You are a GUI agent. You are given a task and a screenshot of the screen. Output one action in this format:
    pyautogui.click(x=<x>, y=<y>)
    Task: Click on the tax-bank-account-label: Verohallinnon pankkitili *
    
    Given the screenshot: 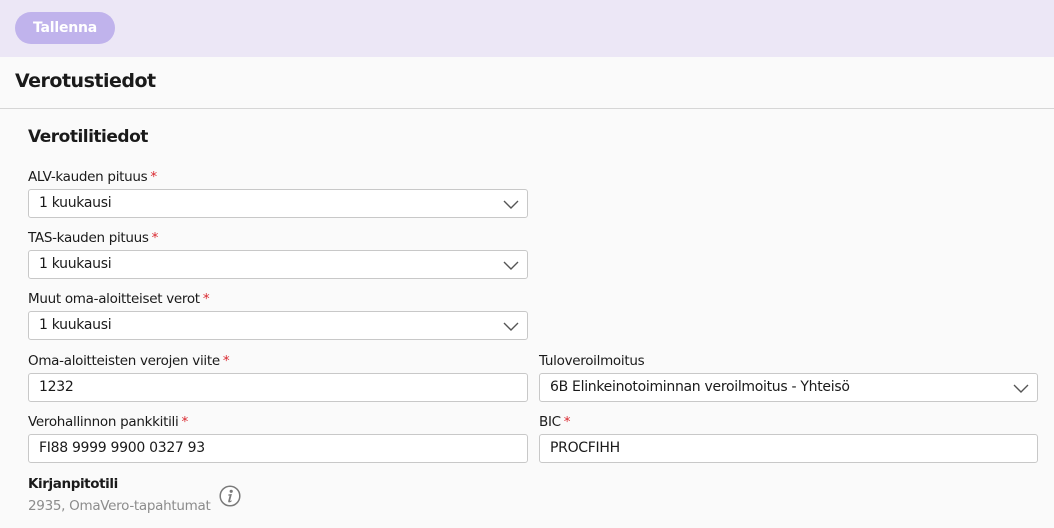 What is the action you would take?
    pyautogui.click(x=108, y=422)
    